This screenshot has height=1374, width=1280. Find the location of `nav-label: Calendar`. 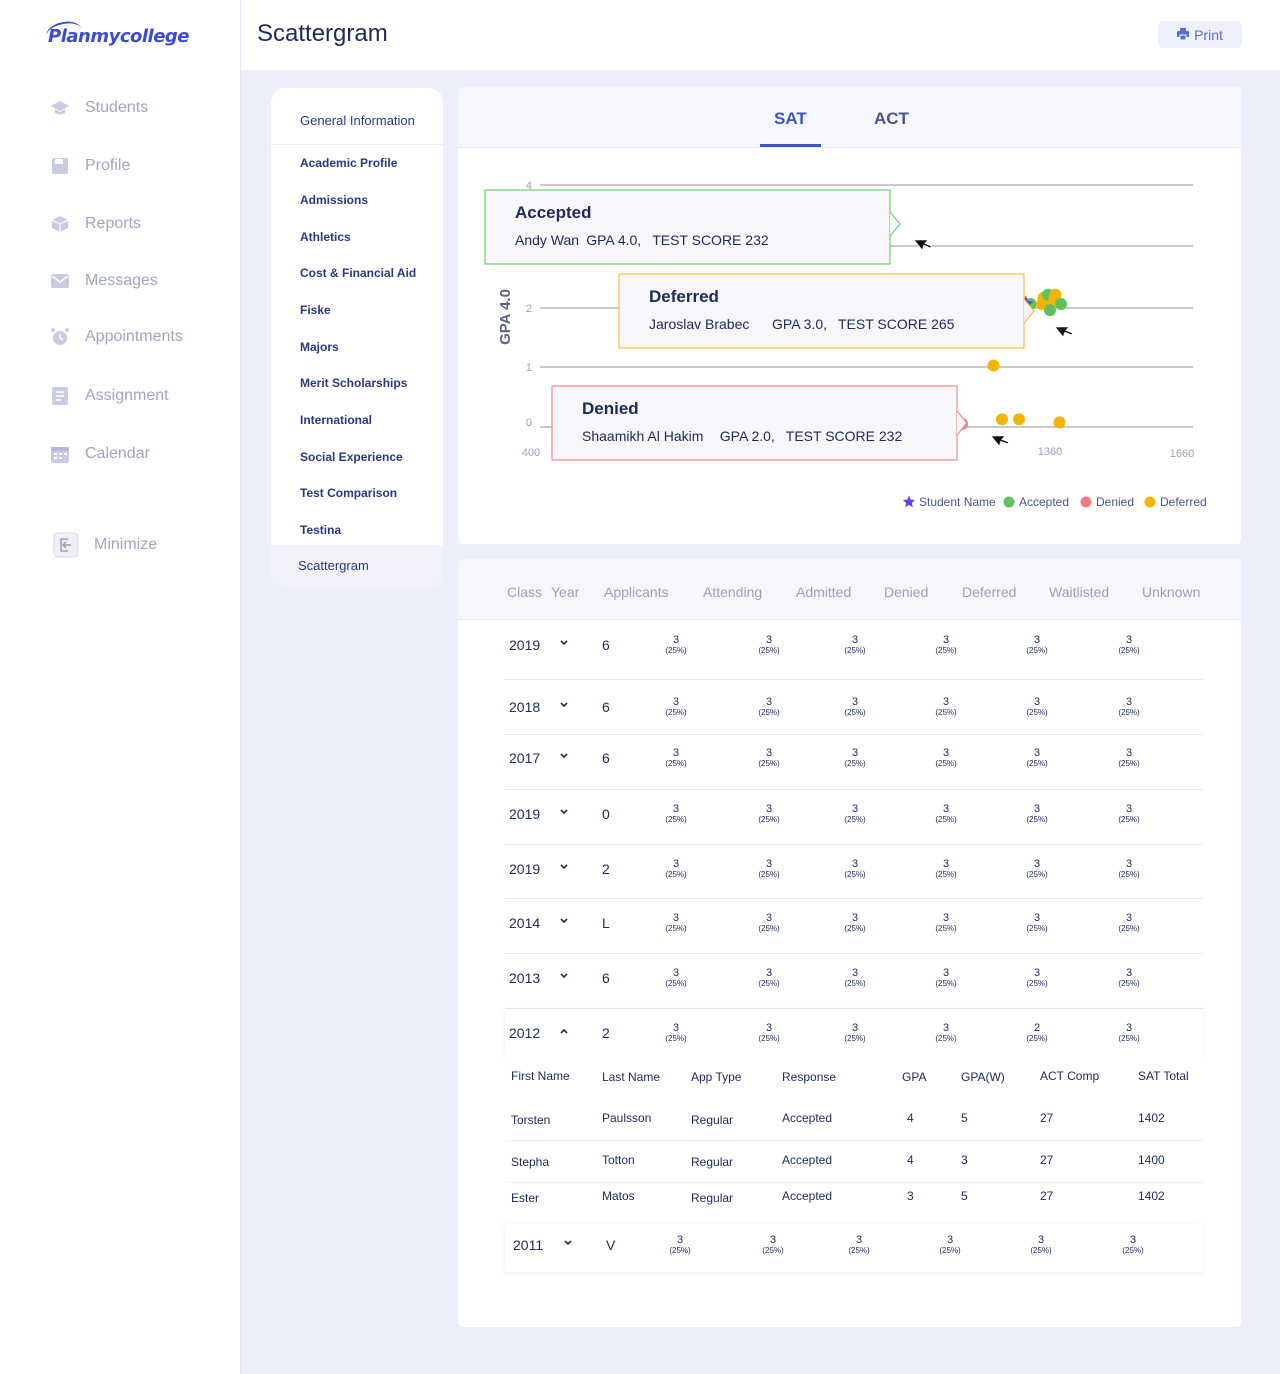

nav-label: Calendar is located at coordinates (117, 453).